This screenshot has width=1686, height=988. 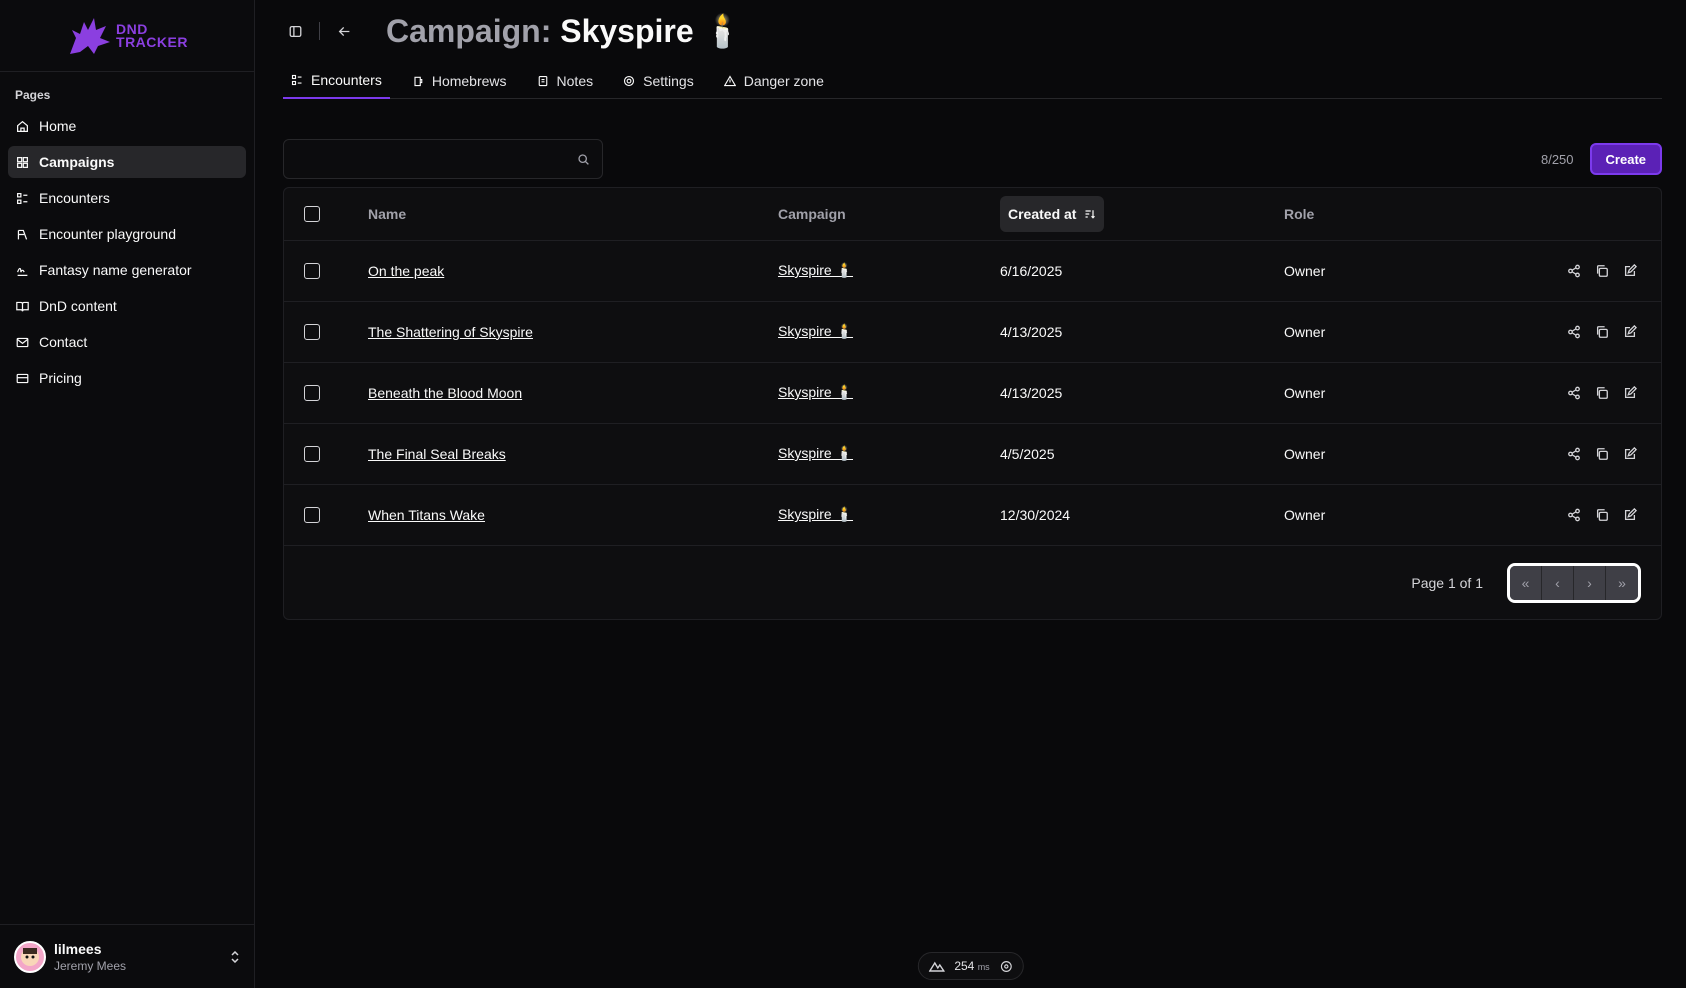 I want to click on user-menu: lilmees Jeremy Mees, so click(x=127, y=956).